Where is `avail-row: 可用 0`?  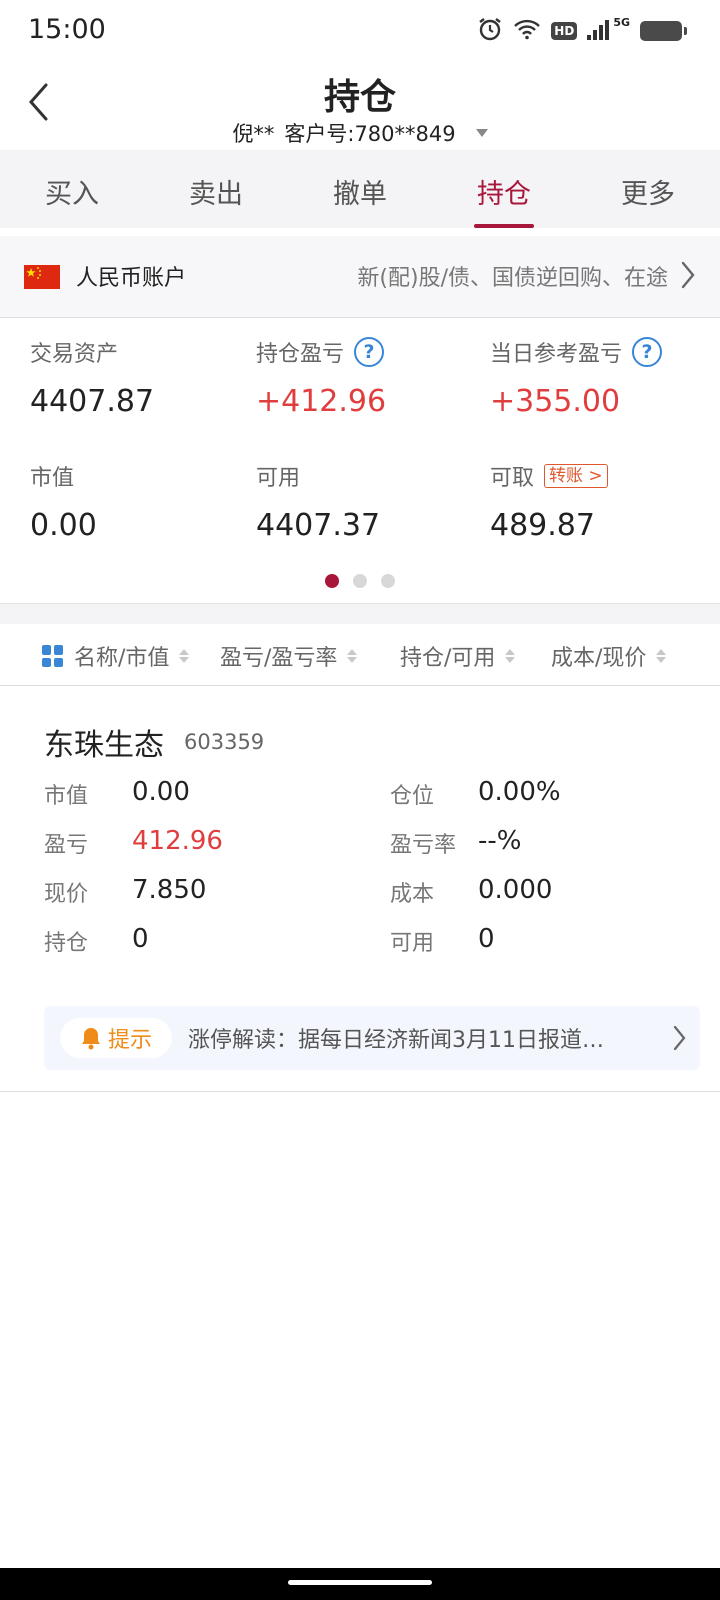 avail-row: 可用 0 is located at coordinates (442, 941).